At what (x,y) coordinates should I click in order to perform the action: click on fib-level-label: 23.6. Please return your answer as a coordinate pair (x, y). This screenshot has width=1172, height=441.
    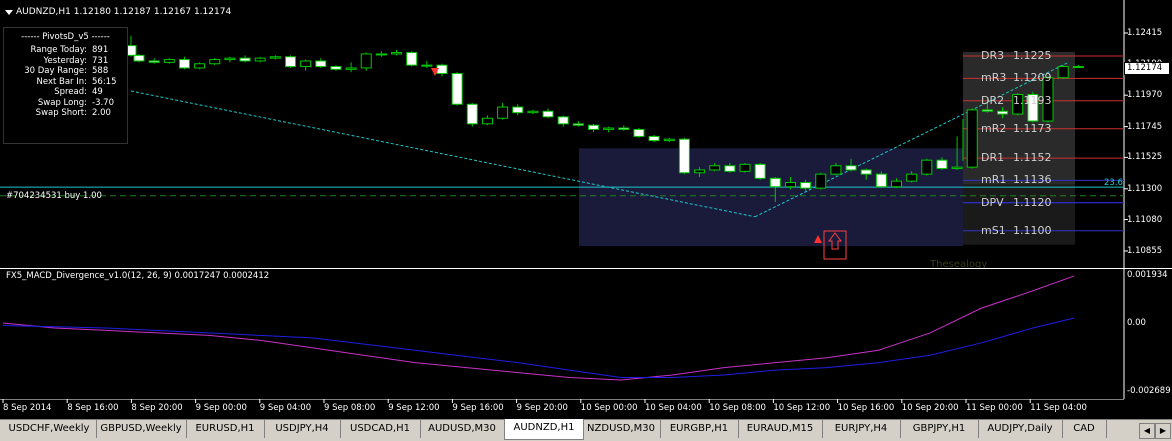
    Looking at the image, I should click on (1113, 183).